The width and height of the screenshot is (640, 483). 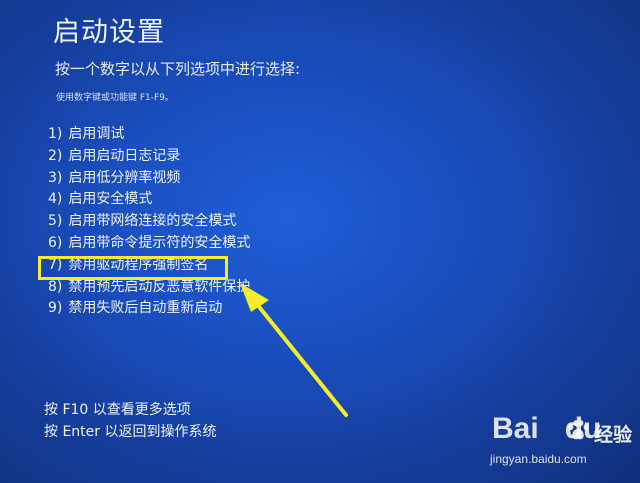 I want to click on option-number: 6), so click(x=55, y=242).